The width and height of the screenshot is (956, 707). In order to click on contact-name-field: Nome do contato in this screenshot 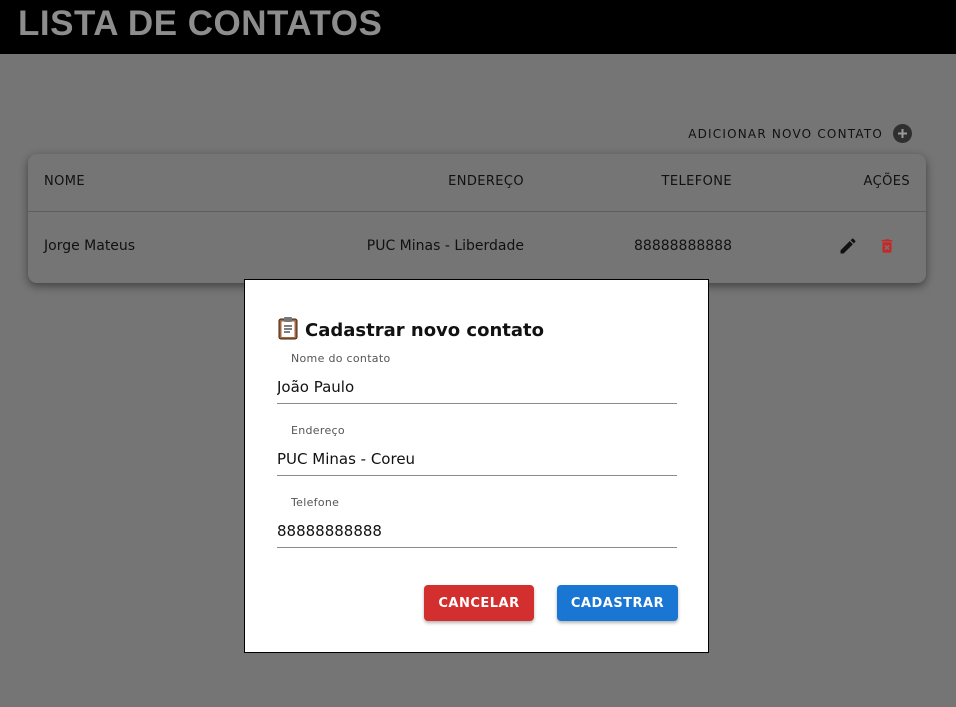, I will do `click(477, 380)`.